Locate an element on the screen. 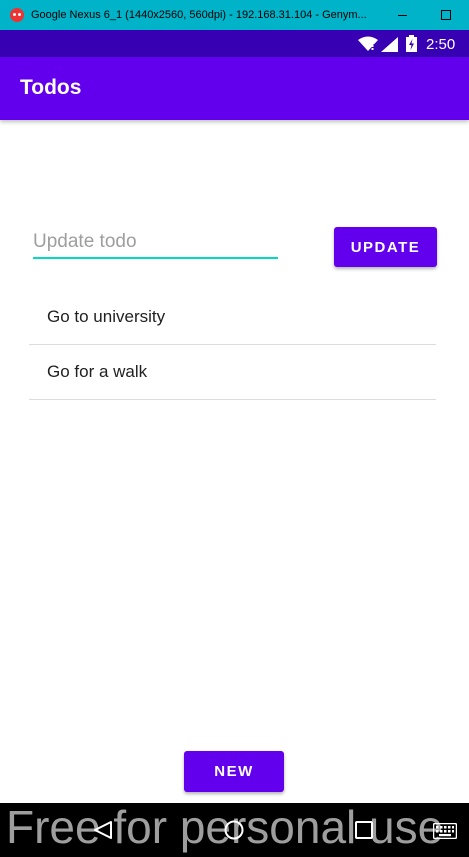 The image size is (469, 857). minimize-button is located at coordinates (402, 15).